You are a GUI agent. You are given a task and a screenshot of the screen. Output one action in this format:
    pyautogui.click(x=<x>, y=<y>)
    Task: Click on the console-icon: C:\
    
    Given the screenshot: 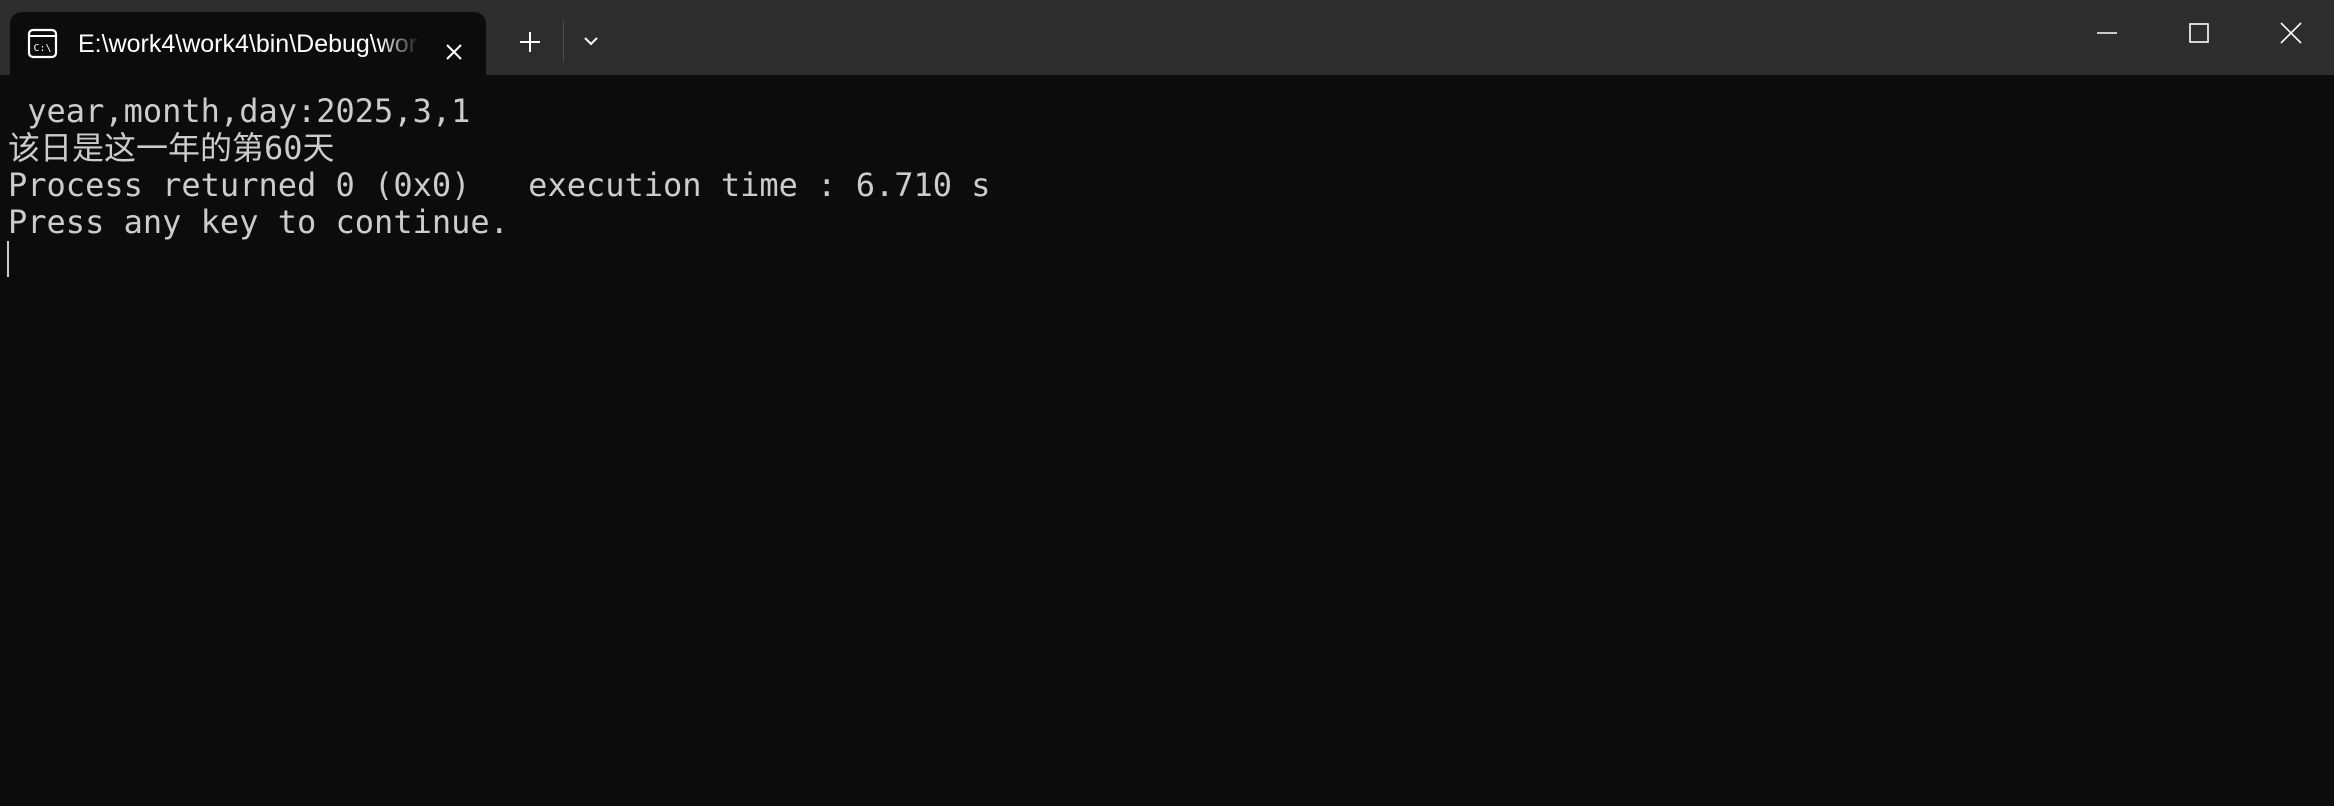 What is the action you would take?
    pyautogui.click(x=42, y=43)
    